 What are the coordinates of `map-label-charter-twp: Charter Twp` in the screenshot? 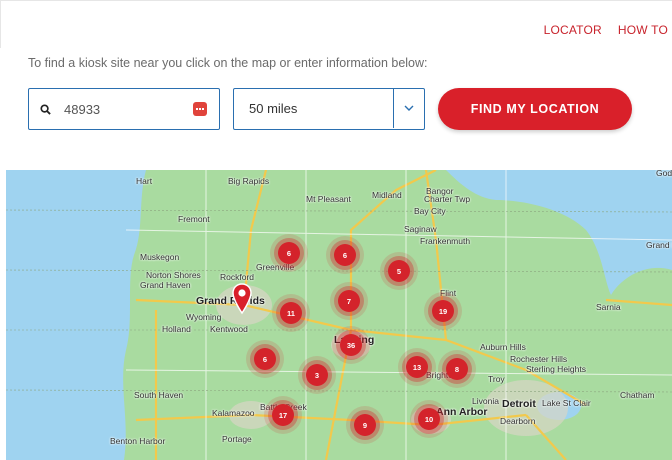 It's located at (447, 199).